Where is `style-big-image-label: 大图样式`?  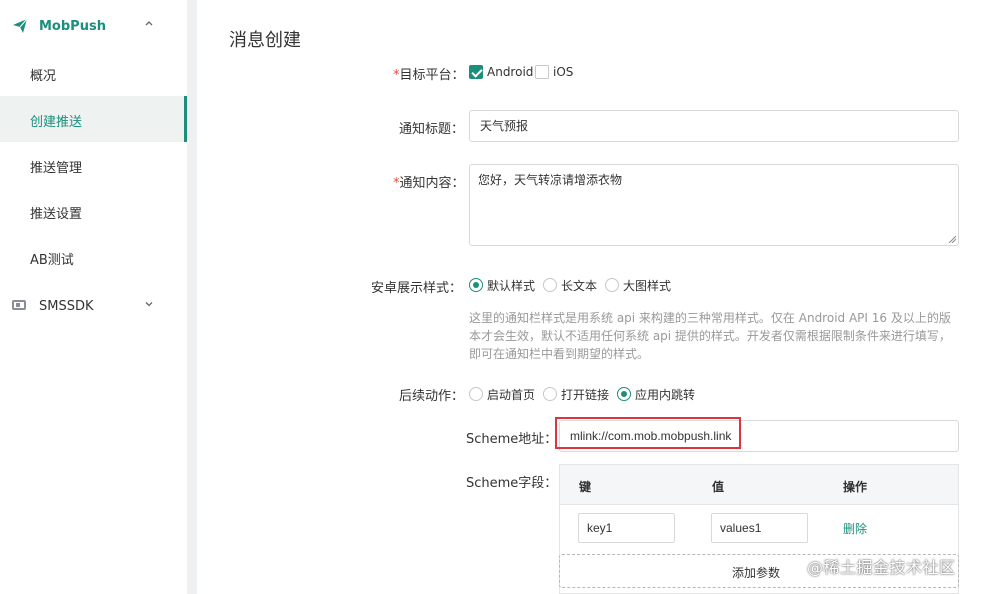 style-big-image-label: 大图样式 is located at coordinates (647, 286).